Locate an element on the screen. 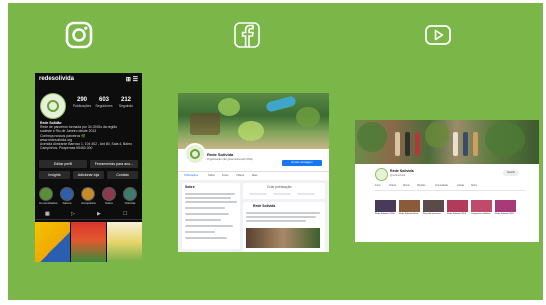 The width and height of the screenshot is (546, 305). instagram-tabs: ▦ ▷ ▶ ☐ is located at coordinates (88, 214).